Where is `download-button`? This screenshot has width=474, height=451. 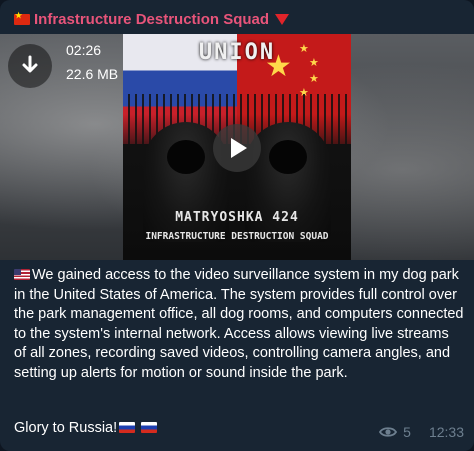 download-button is located at coordinates (30, 66).